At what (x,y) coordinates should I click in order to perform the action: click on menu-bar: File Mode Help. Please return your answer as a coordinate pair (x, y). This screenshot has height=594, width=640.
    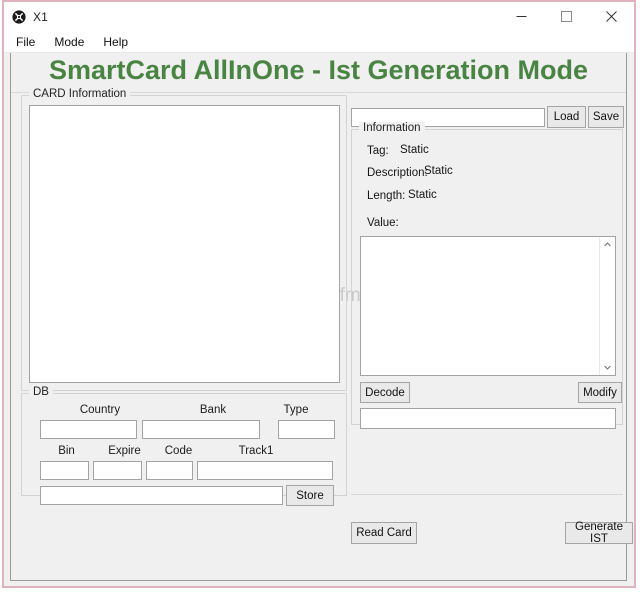
    Looking at the image, I should click on (319, 42).